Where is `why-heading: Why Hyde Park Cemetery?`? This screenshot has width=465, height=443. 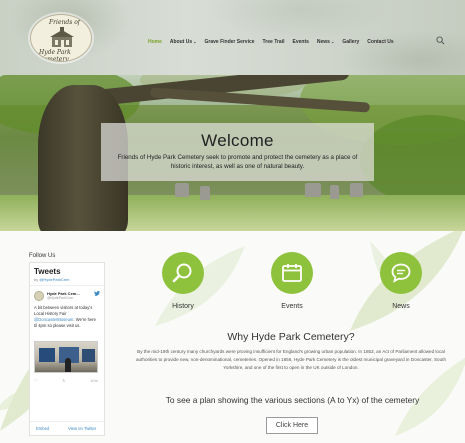
why-heading: Why Hyde Park Cemetery? is located at coordinates (291, 337).